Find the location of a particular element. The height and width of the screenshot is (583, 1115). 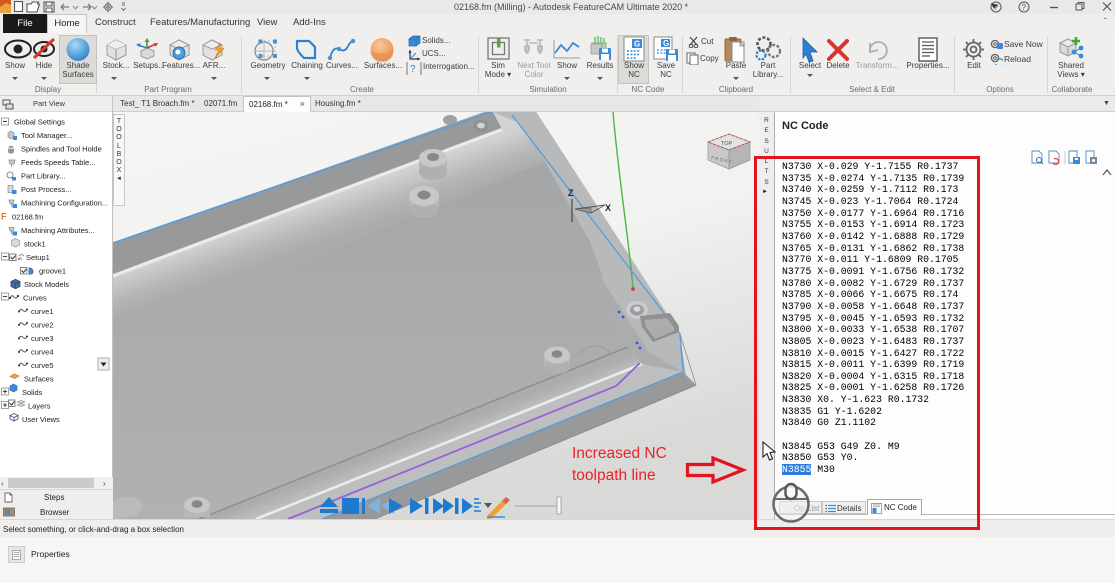

svg-text: Z is located at coordinates (571, 193).